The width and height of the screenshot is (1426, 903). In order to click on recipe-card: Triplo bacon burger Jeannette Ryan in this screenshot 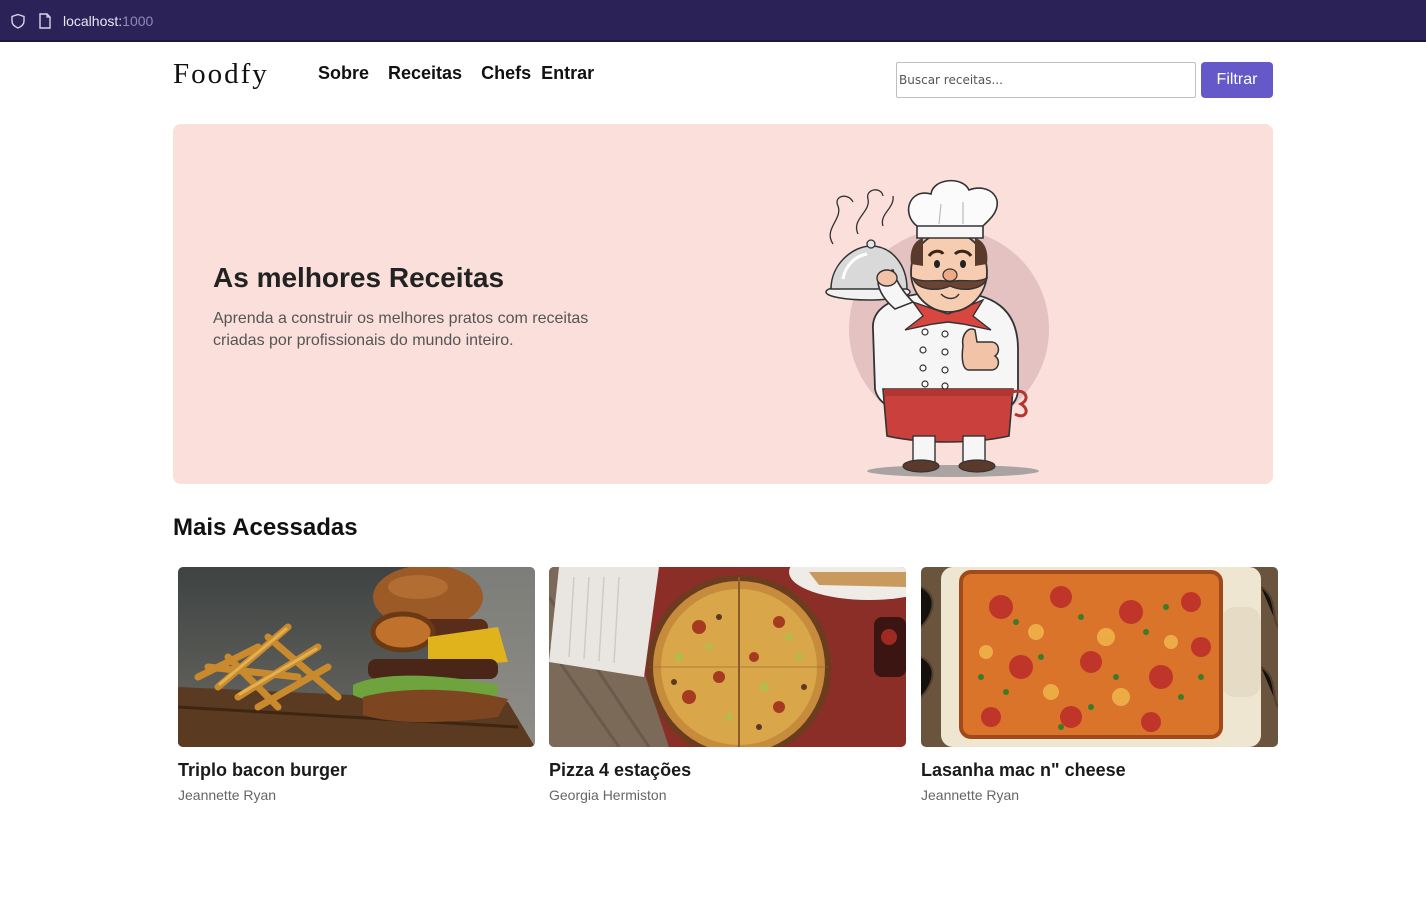, I will do `click(356, 687)`.